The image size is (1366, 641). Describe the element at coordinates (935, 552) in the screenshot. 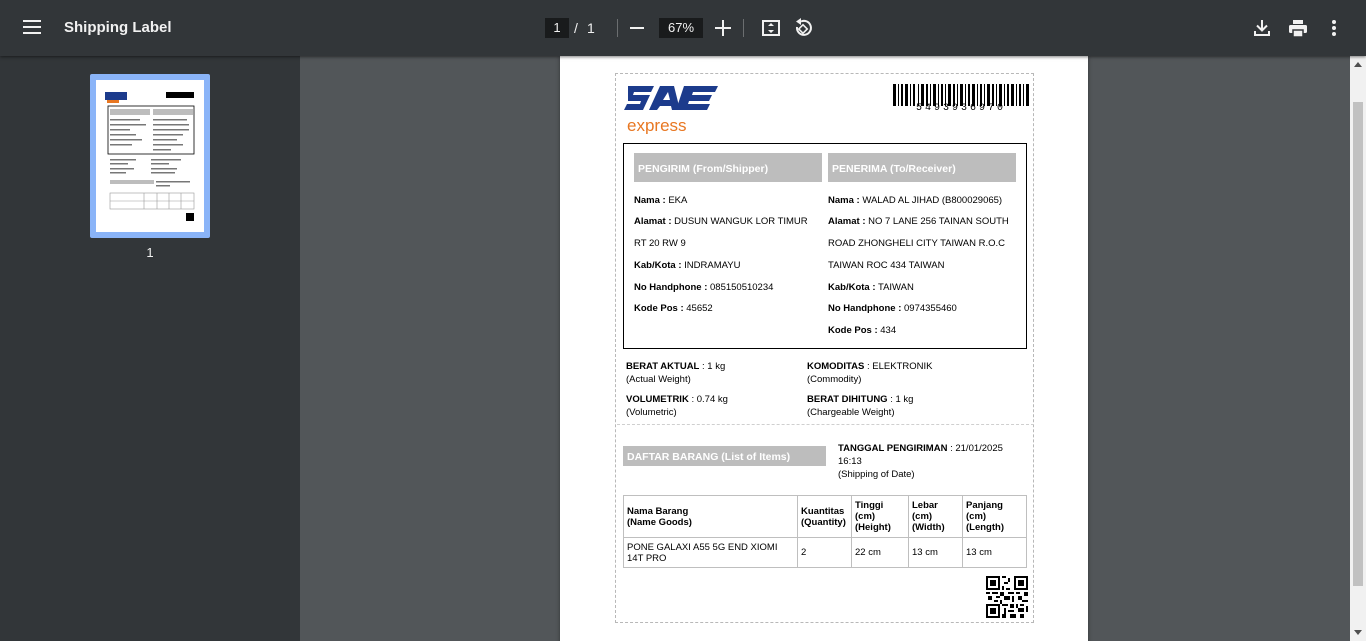

I see `cell-width: 13 cm` at that location.